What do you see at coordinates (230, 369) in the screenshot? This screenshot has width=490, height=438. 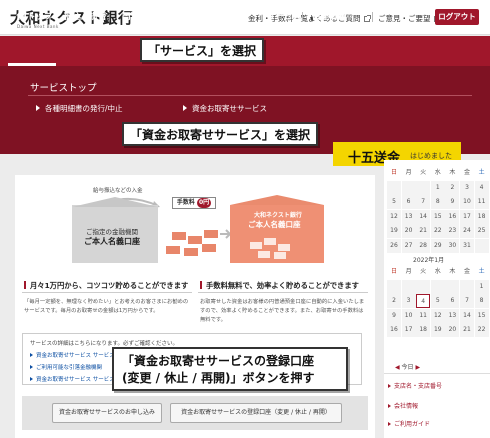 I see `instruction-callout-3: 「資金お取寄せサービスの登録口座 (変更 / 休止 / 再開)」ボタンを押す` at bounding box center [230, 369].